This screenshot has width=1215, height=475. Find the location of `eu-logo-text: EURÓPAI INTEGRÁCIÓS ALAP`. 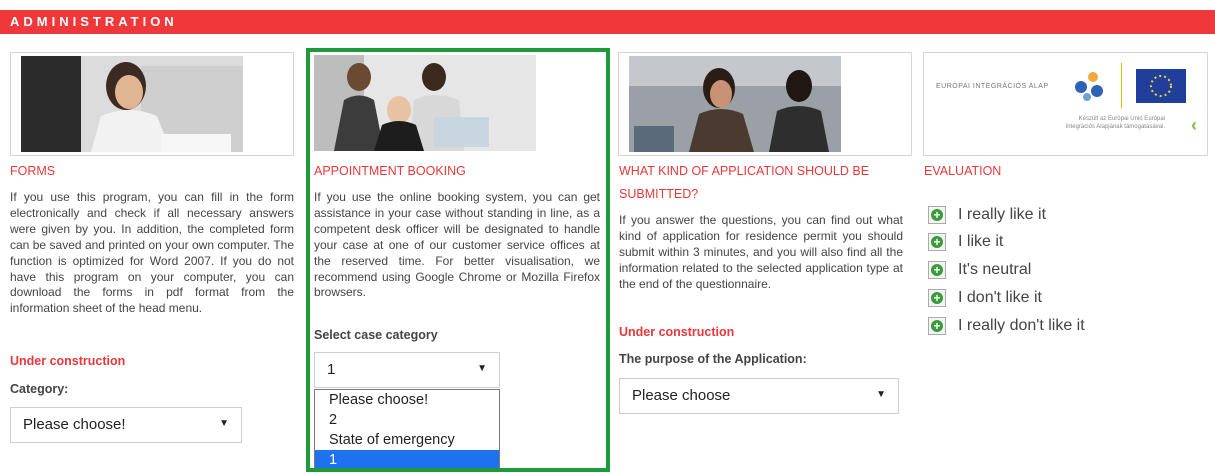

eu-logo-text: EURÓPAI INTEGRÁCIÓS ALAP is located at coordinates (992, 86).